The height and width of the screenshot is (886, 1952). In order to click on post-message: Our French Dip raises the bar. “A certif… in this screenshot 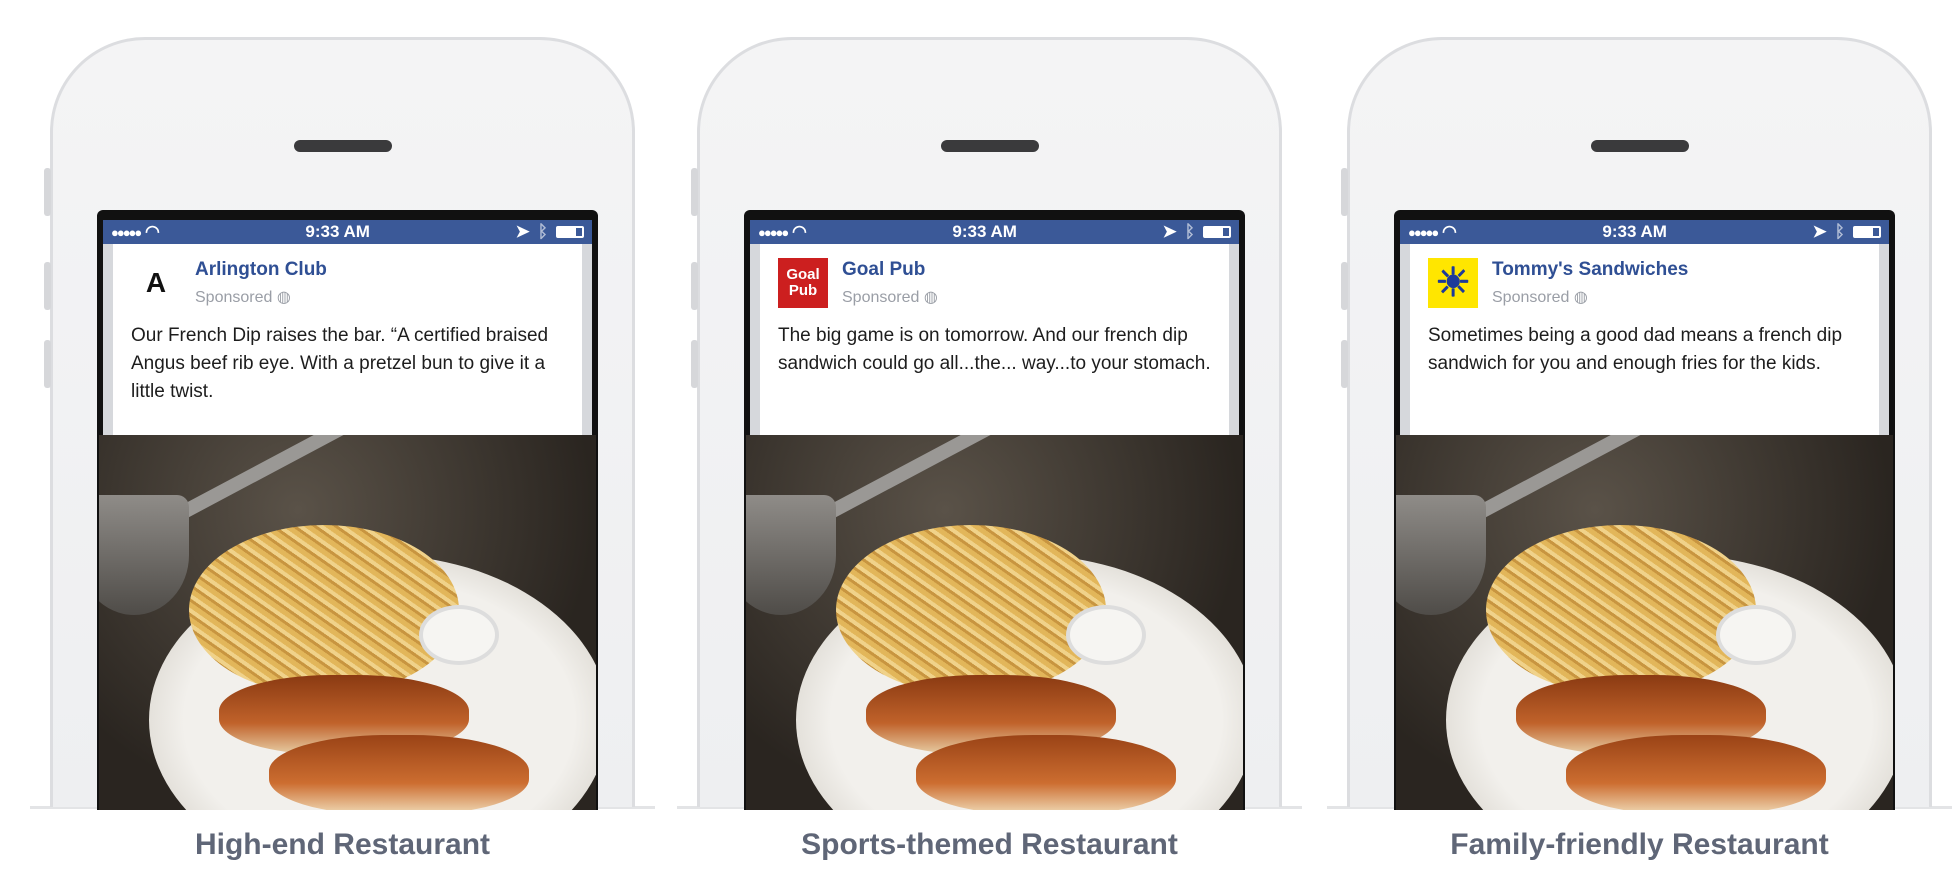, I will do `click(340, 363)`.